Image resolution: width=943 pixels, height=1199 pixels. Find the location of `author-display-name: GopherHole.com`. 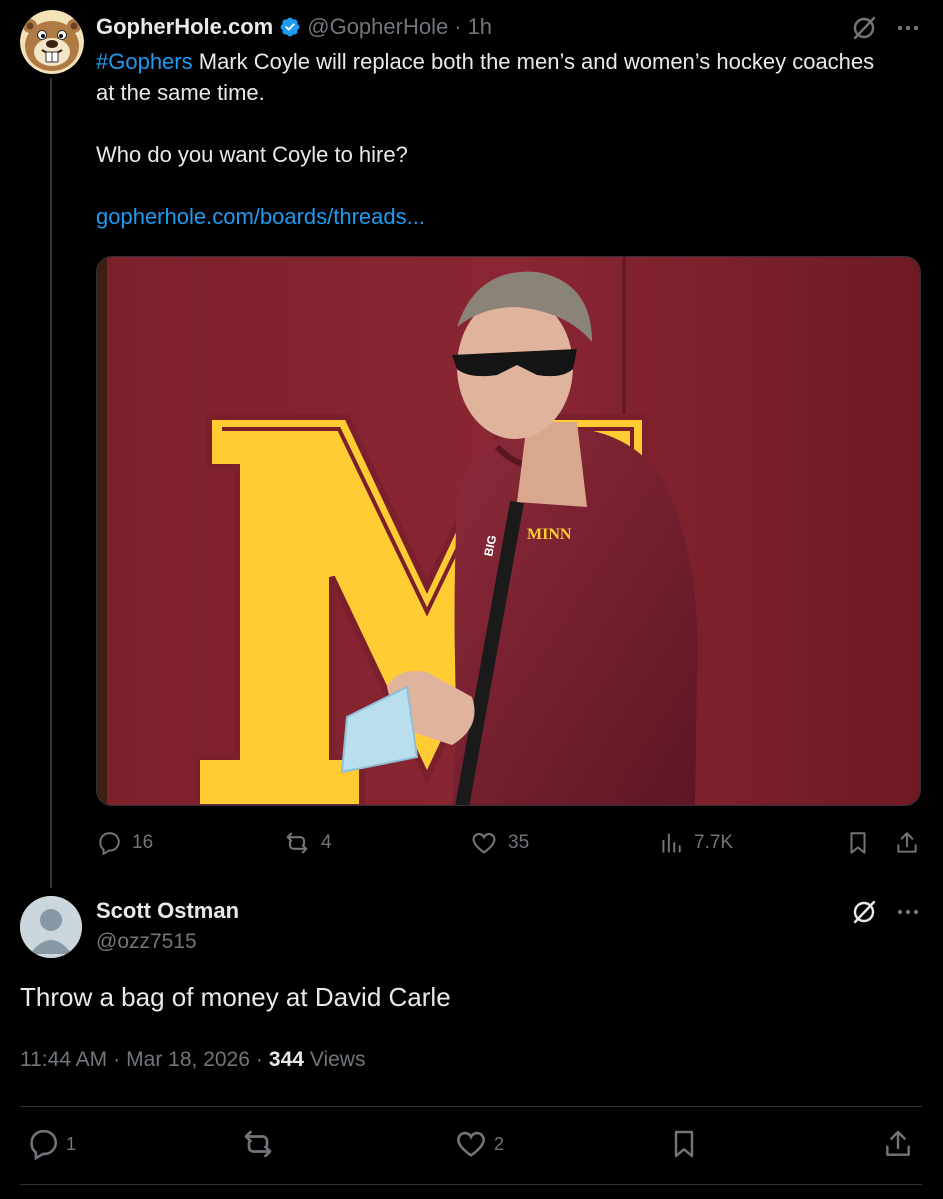

author-display-name: GopherHole.com is located at coordinates (184, 27).